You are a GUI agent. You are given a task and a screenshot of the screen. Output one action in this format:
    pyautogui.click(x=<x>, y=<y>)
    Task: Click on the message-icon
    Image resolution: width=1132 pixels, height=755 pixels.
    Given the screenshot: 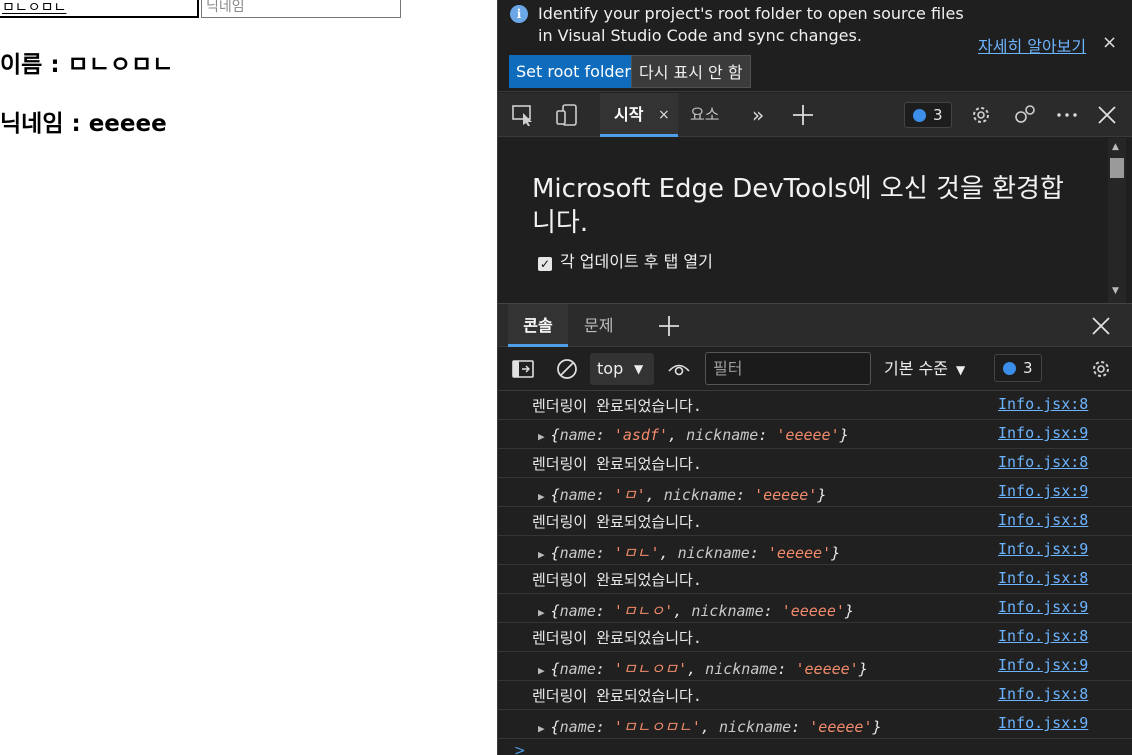 What is the action you would take?
    pyautogui.click(x=1009, y=368)
    